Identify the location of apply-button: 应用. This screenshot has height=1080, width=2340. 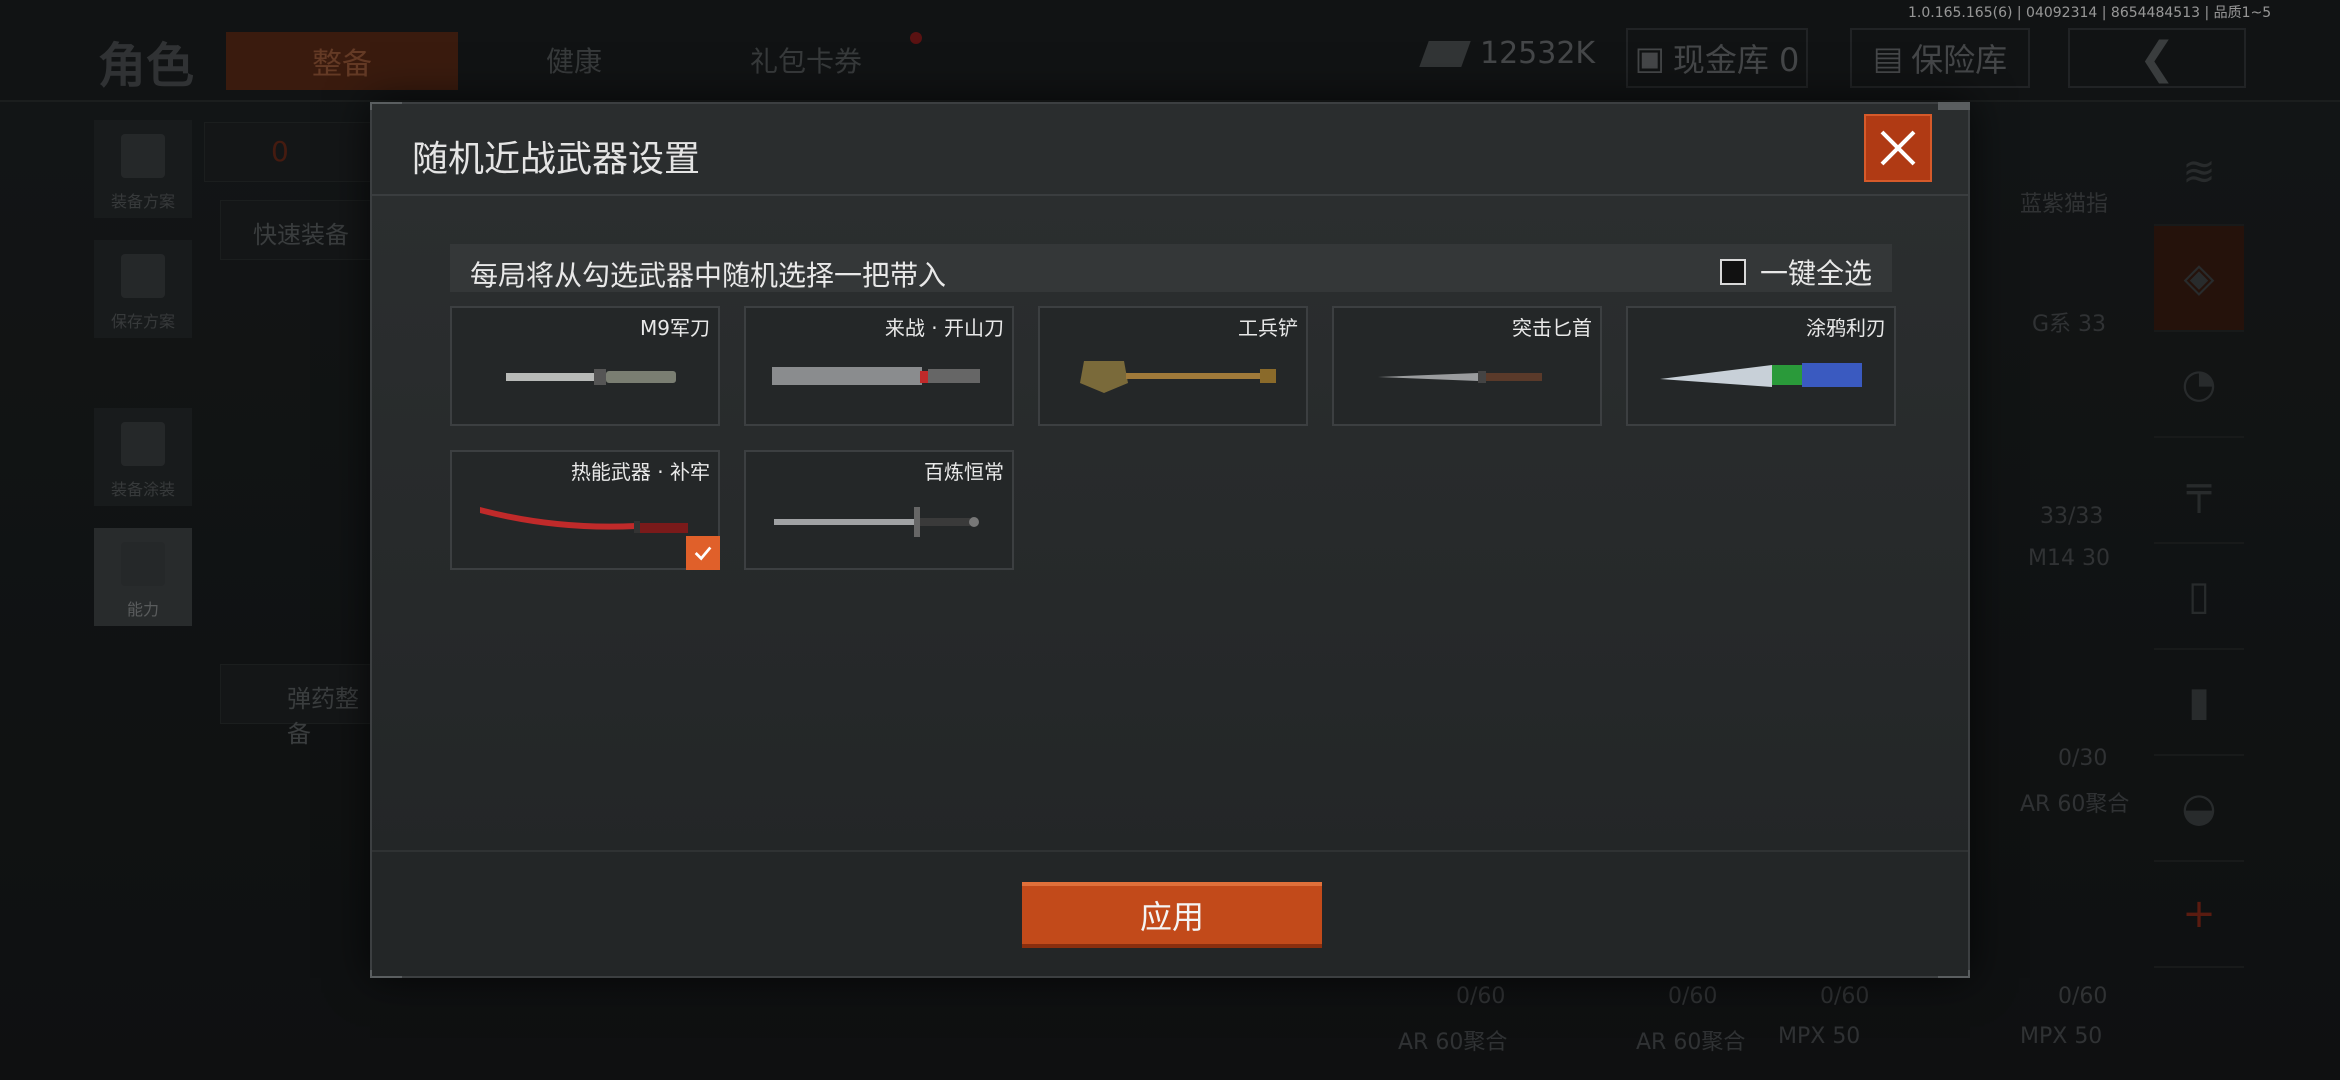
(1172, 915).